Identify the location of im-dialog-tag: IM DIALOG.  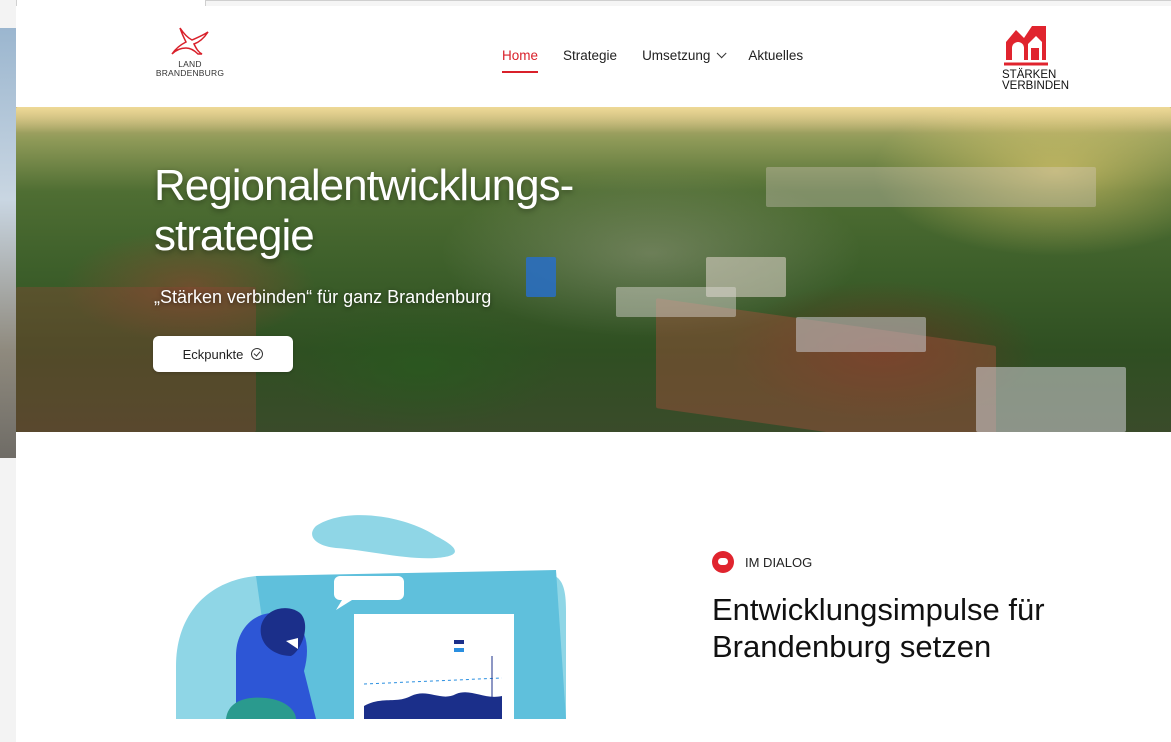
(762, 562).